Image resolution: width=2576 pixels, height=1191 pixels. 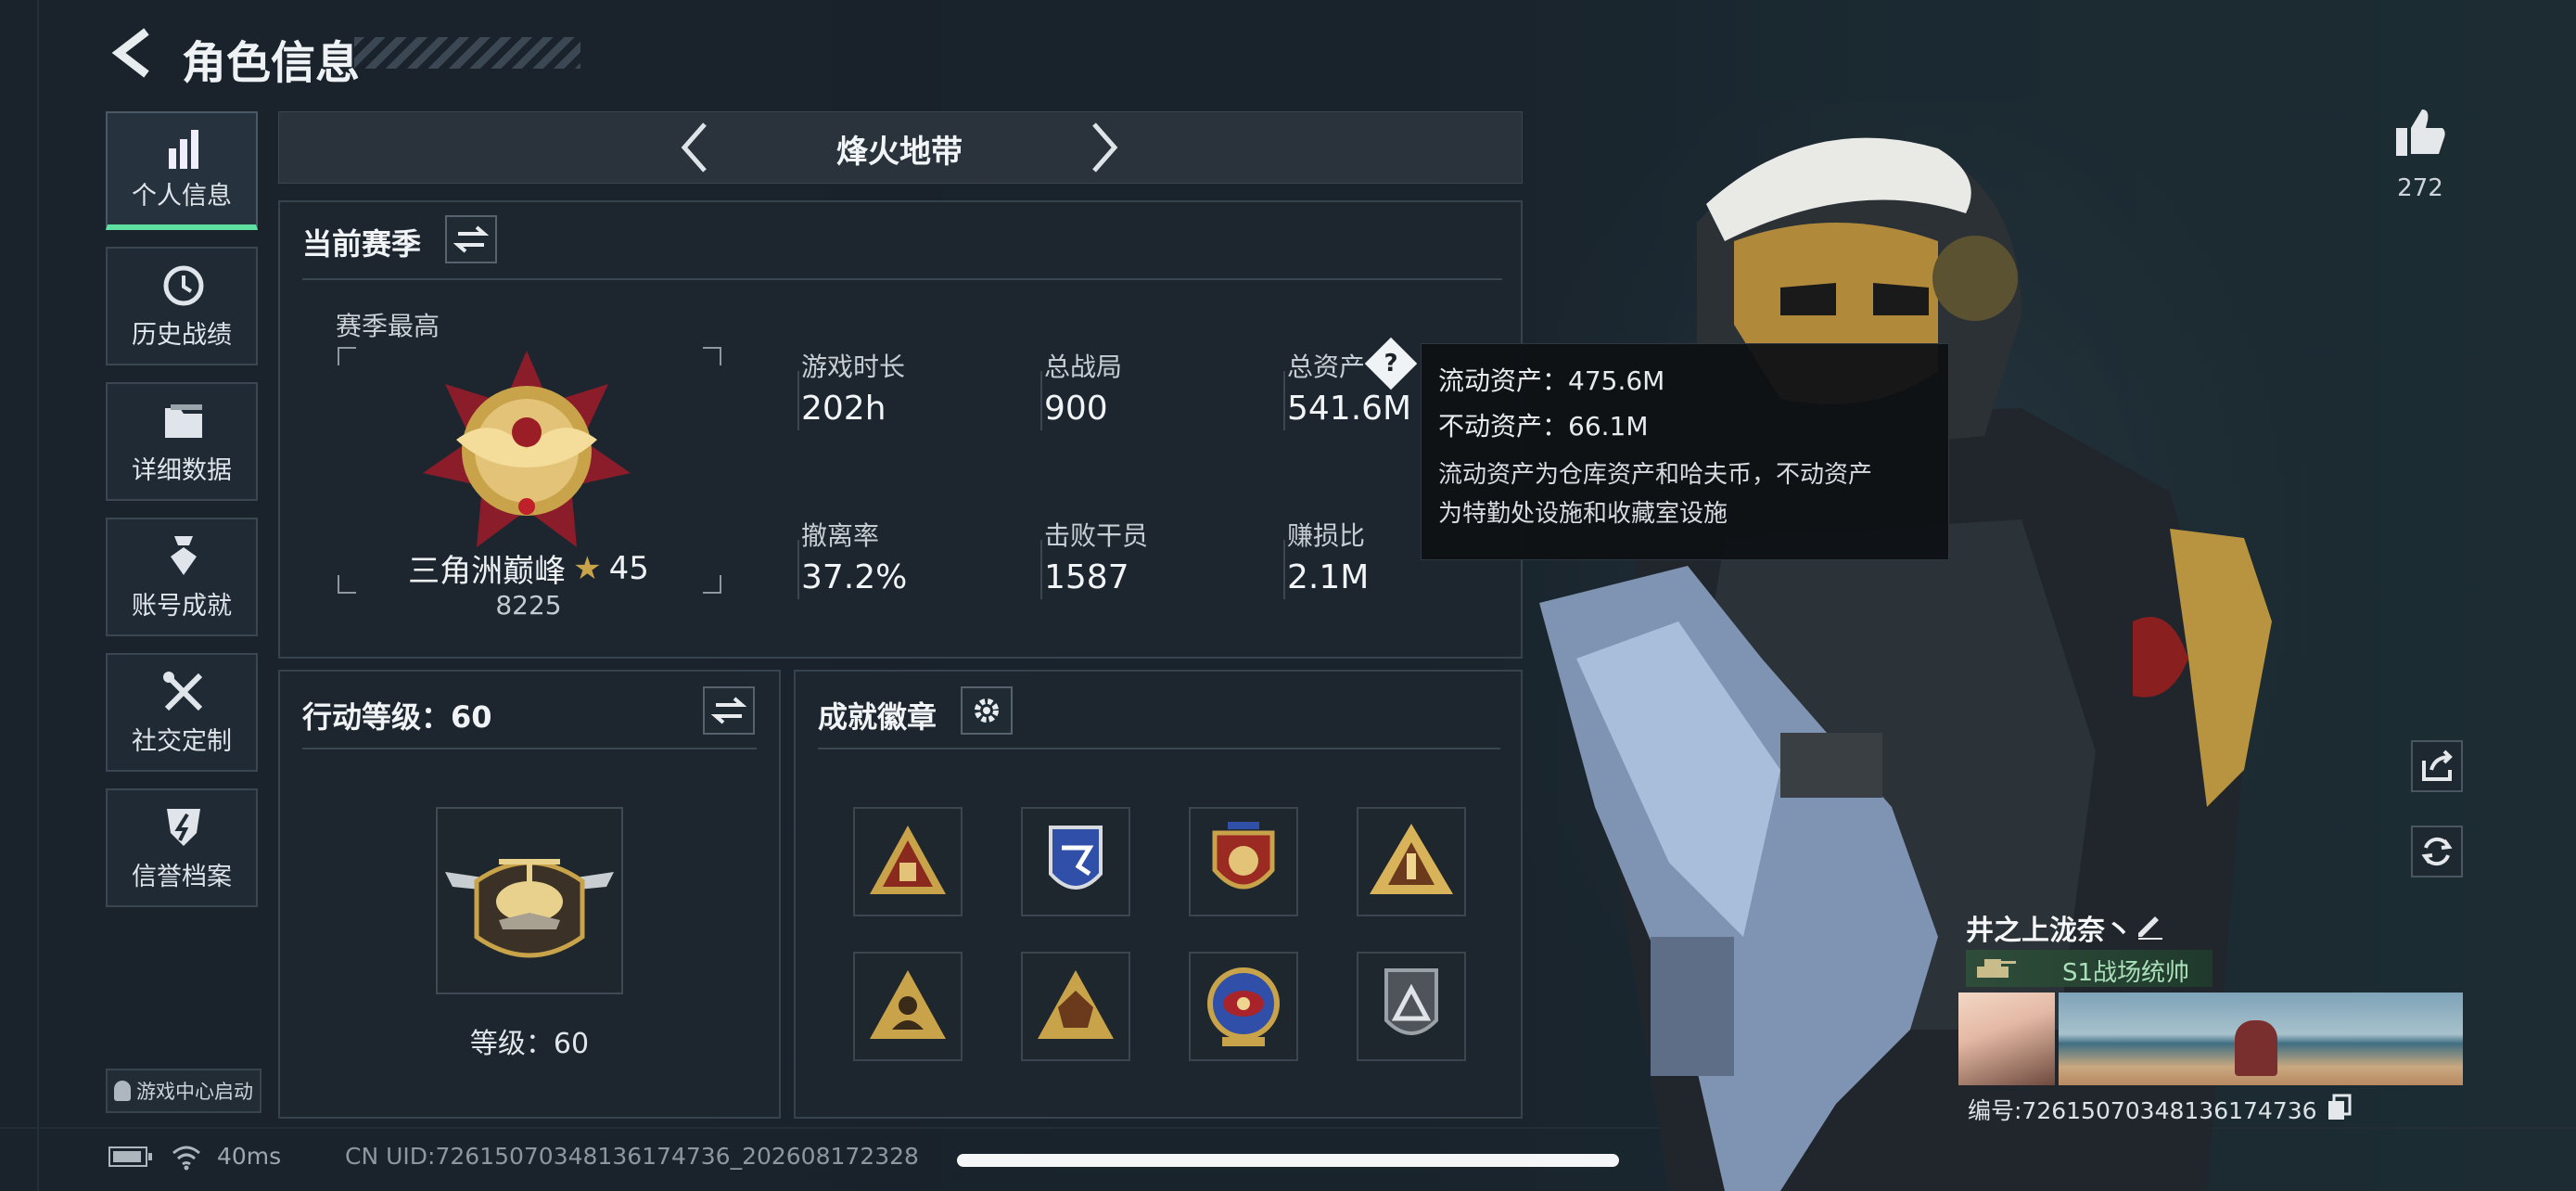 I want to click on sidebar-item-label: 社交定制, so click(x=182, y=741).